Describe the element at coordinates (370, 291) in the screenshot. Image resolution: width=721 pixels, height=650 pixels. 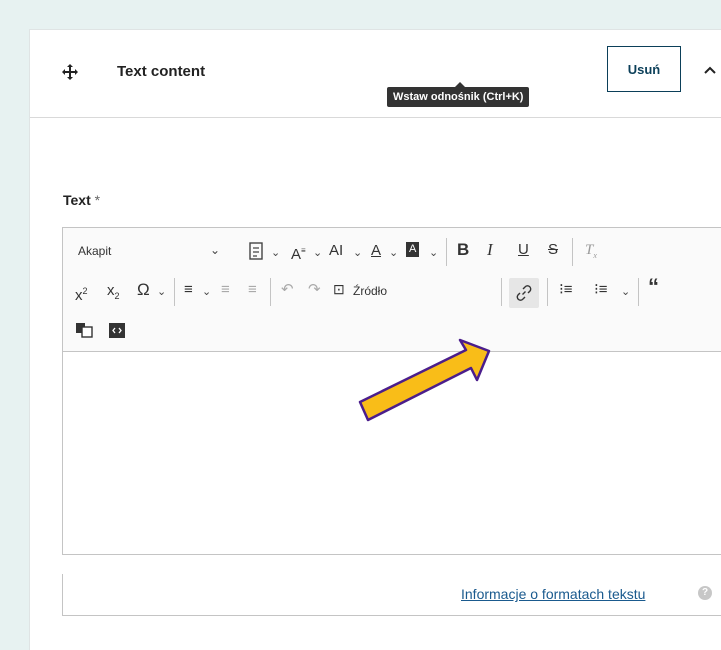
I see `source-button-label: Źródło` at that location.